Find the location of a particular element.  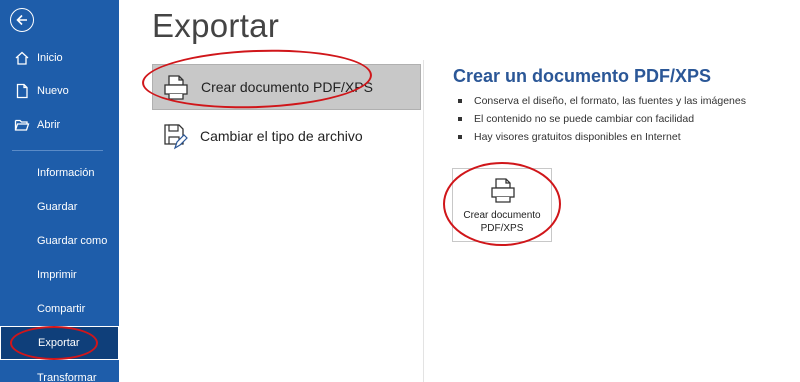

sidebar-item-imprimir: Imprimir is located at coordinates (59, 275).